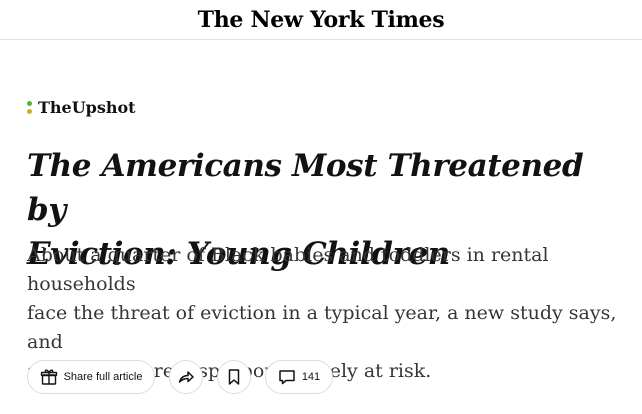  I want to click on share-button, so click(186, 377).